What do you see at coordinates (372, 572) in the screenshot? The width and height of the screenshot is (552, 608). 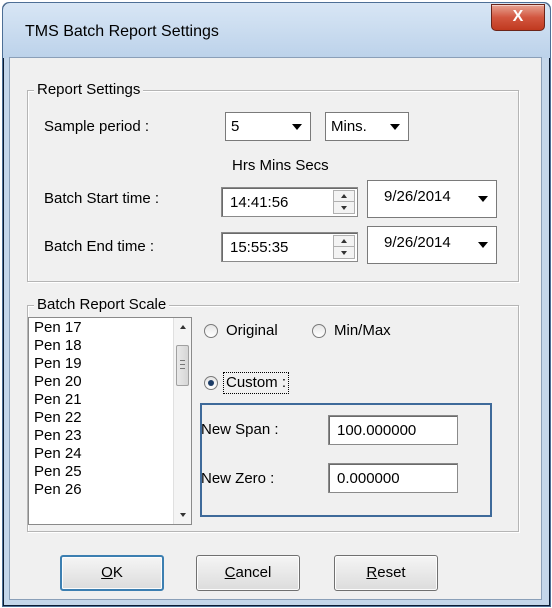 I see `reset-mnemonic: R` at bounding box center [372, 572].